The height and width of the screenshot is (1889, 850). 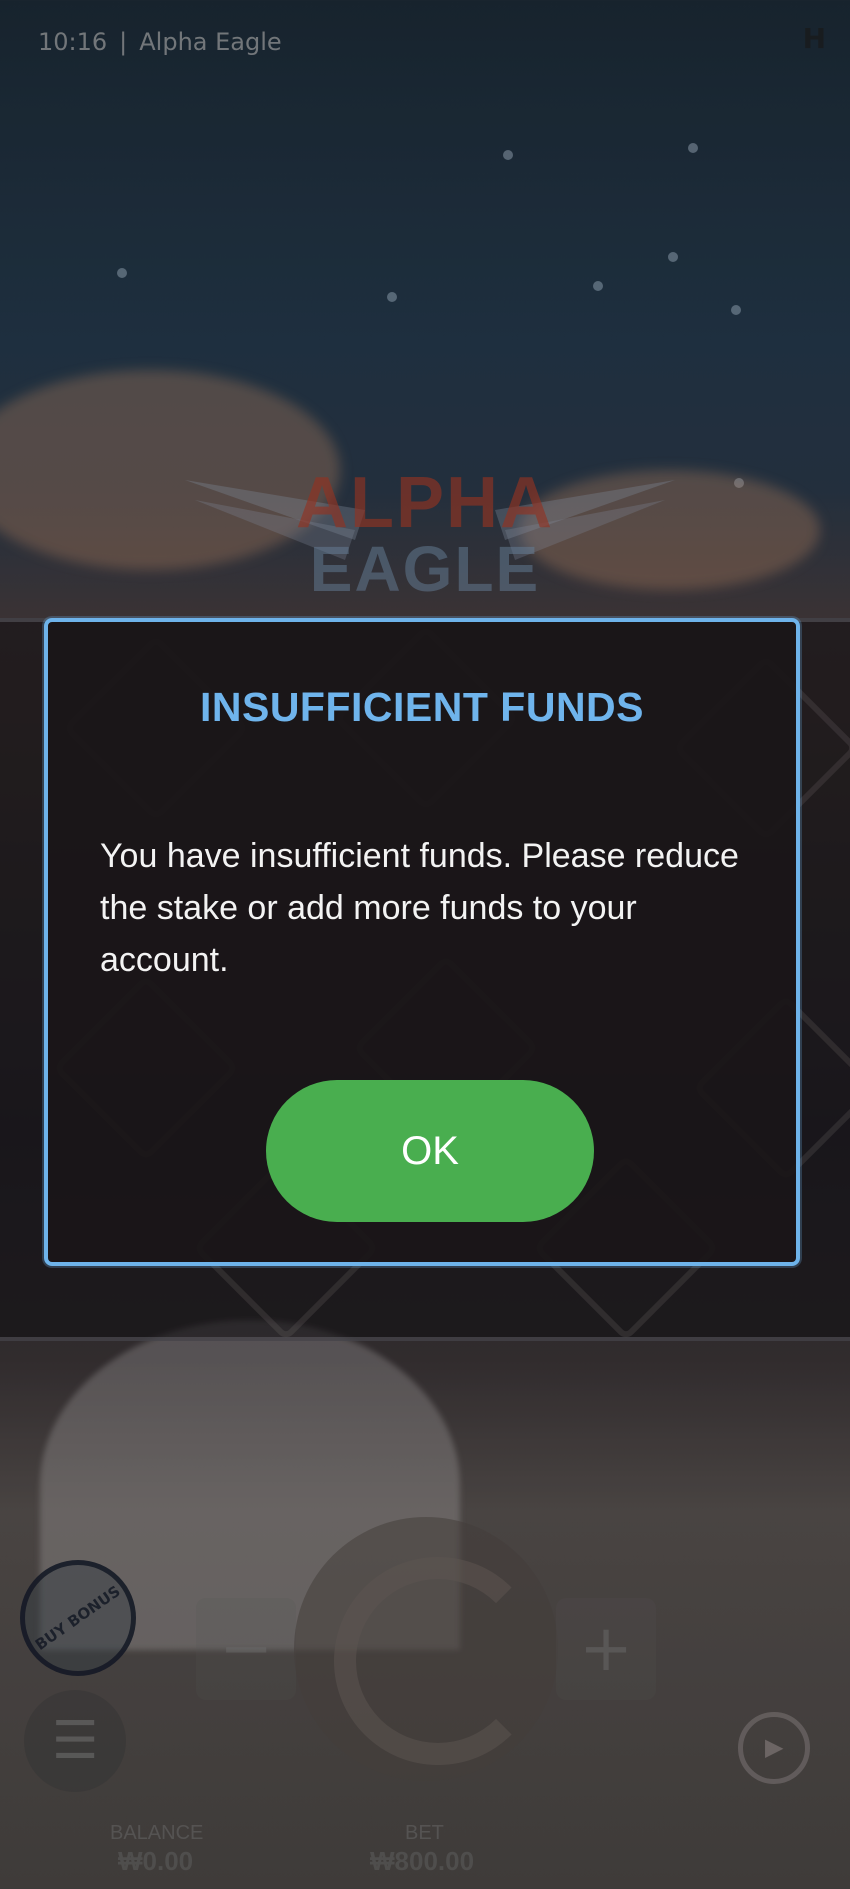 What do you see at coordinates (430, 1151) in the screenshot?
I see `ok-button: OK` at bounding box center [430, 1151].